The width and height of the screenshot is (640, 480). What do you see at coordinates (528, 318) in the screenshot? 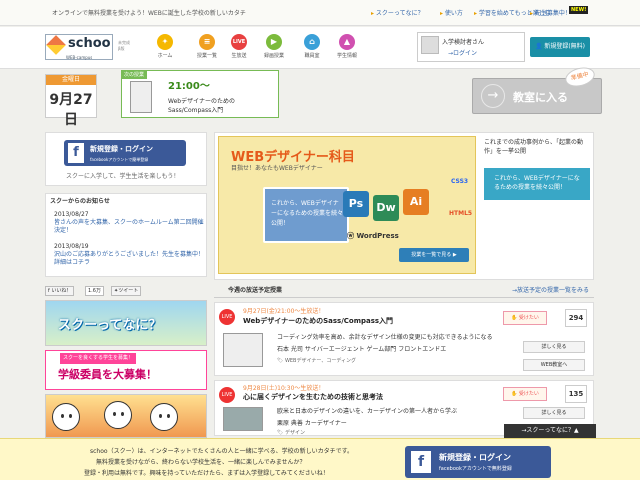
I see `fav-label: 受けたい` at bounding box center [528, 318].